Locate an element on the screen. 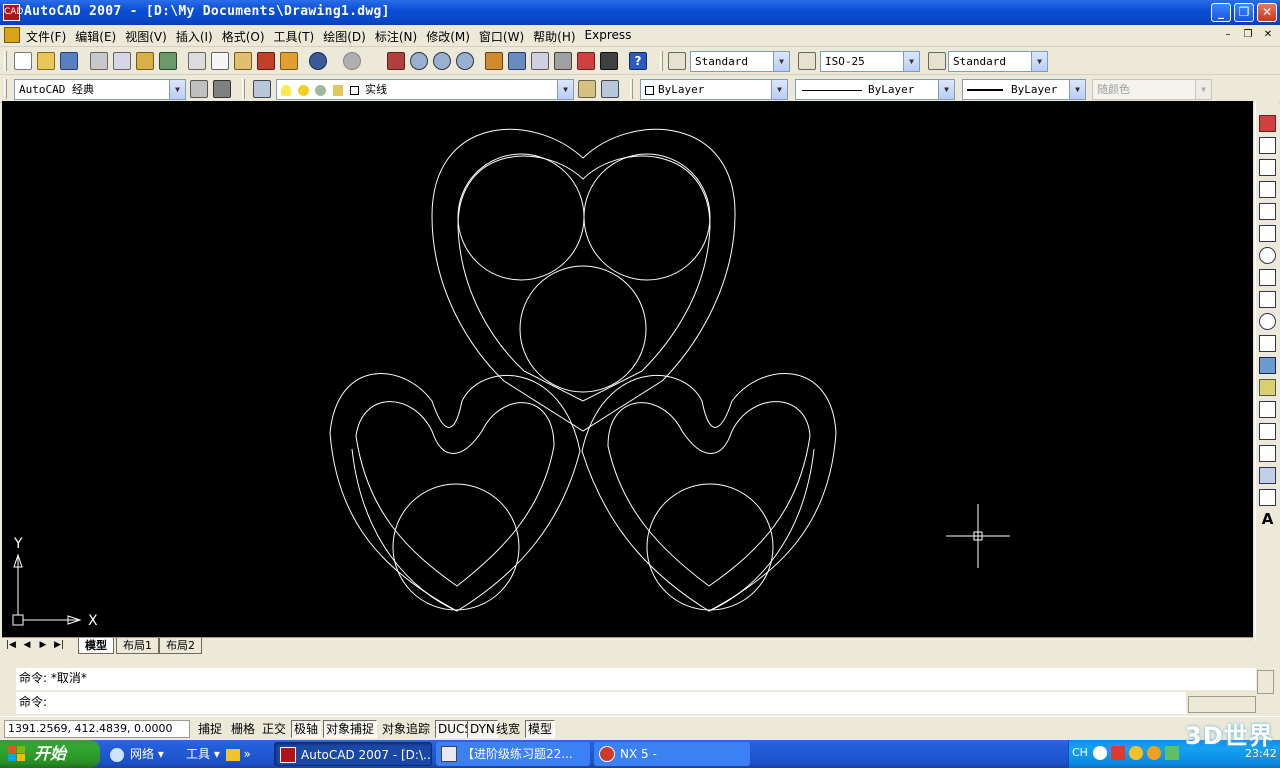 Image resolution: width=1280 pixels, height=768 pixels. copy-icon is located at coordinates (220, 61).